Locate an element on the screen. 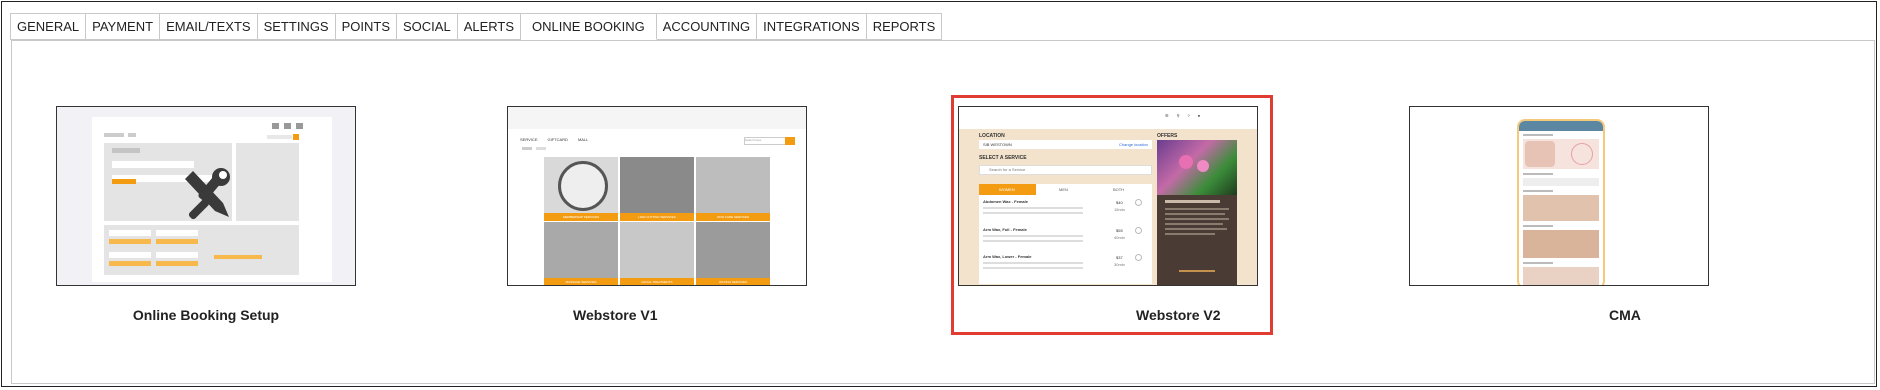  v2-service-duration: 15min is located at coordinates (1119, 209).